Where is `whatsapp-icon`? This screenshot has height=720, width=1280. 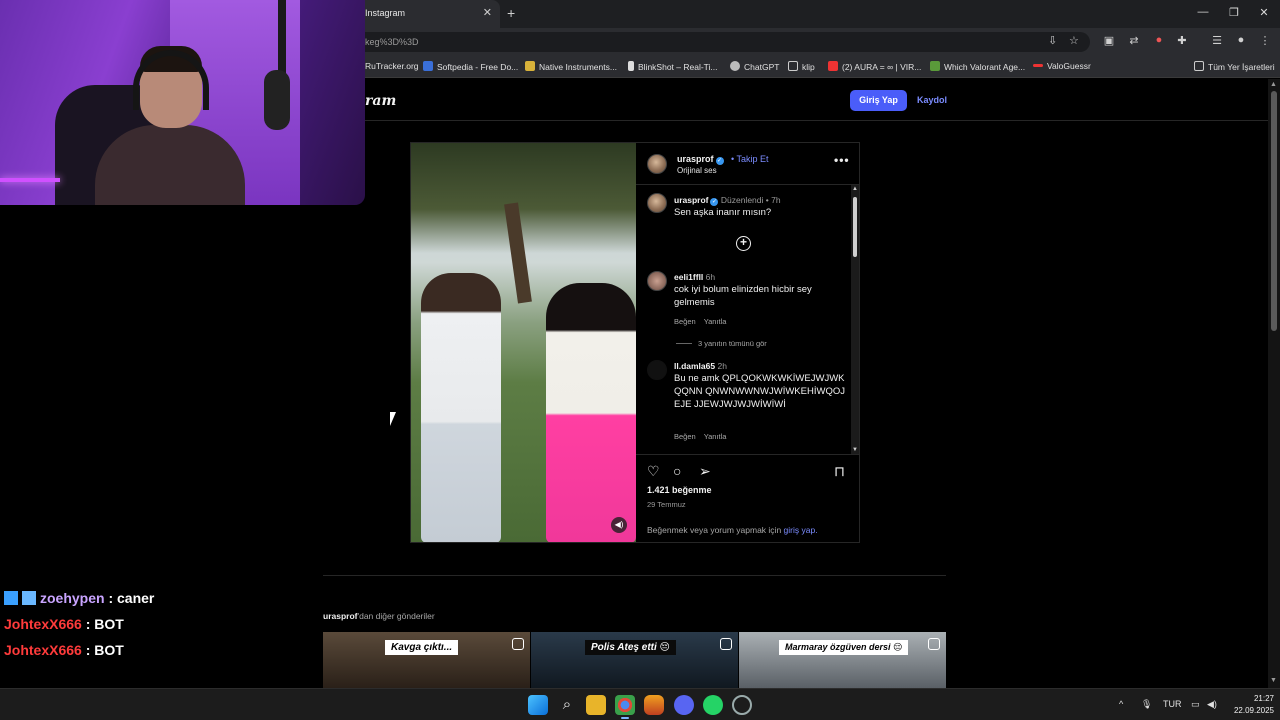 whatsapp-icon is located at coordinates (713, 705).